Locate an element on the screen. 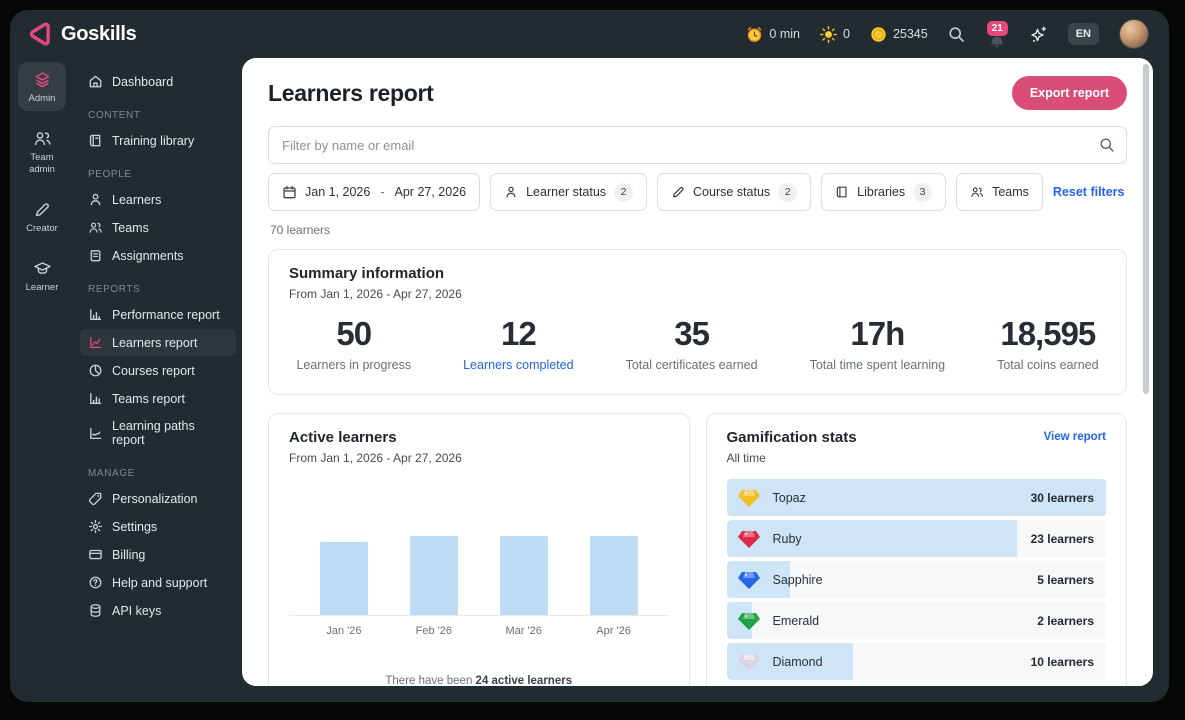 The width and height of the screenshot is (1185, 720). topbar: Goskills 0 min 0 25345 21 EN is located at coordinates (589, 34).